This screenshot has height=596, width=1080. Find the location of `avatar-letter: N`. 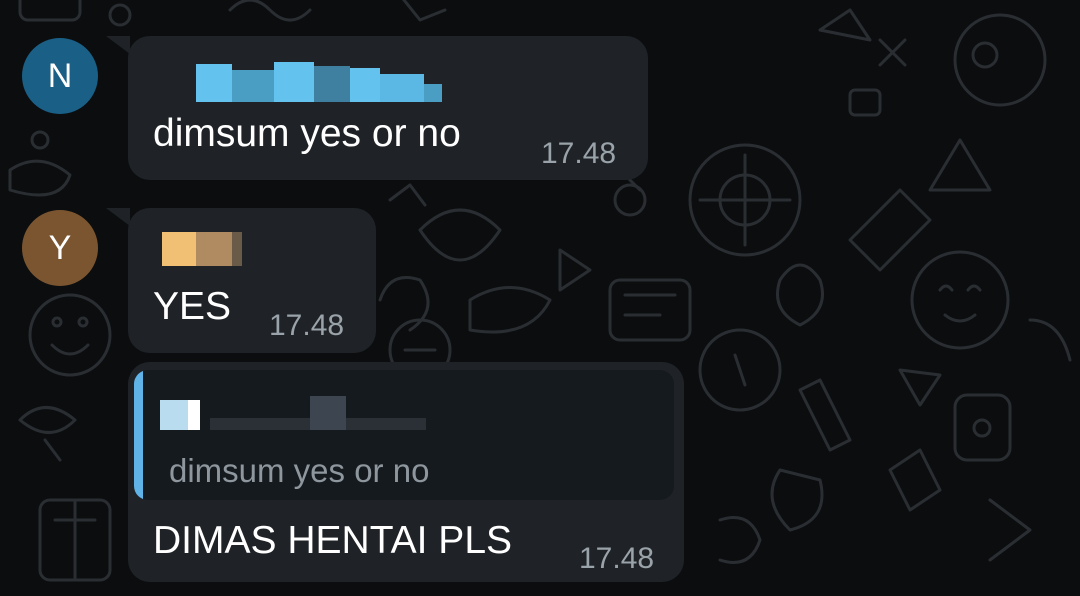

avatar-letter: N is located at coordinates (60, 75).